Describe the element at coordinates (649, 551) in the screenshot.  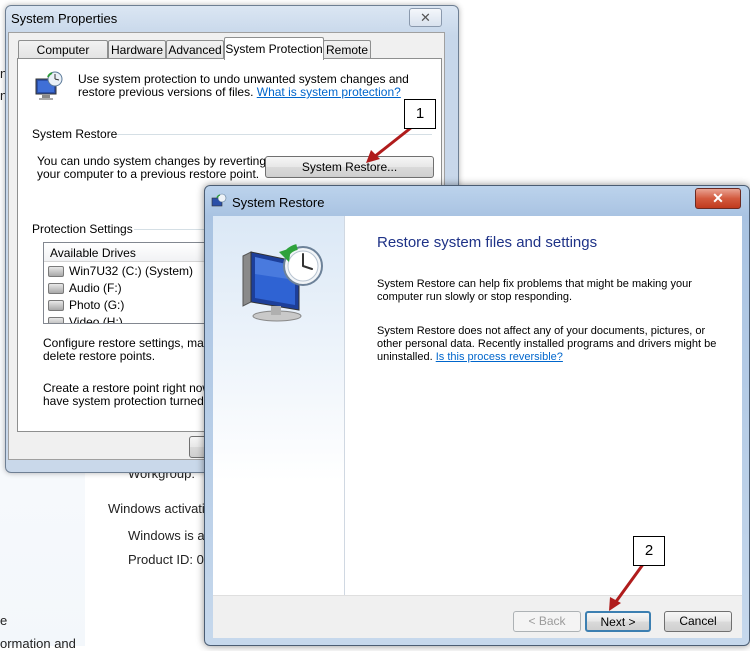
I see `callout-step-2: 2` at that location.